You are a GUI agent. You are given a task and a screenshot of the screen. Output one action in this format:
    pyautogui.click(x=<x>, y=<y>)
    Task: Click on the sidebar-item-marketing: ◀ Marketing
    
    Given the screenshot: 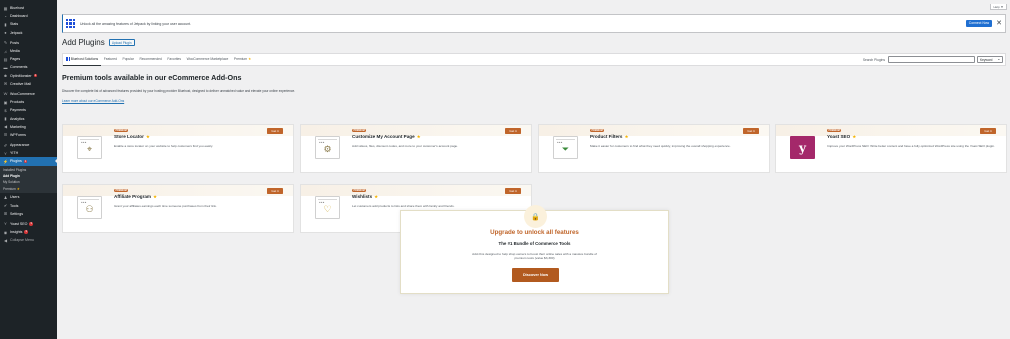 What is the action you would take?
    pyautogui.click(x=28, y=127)
    